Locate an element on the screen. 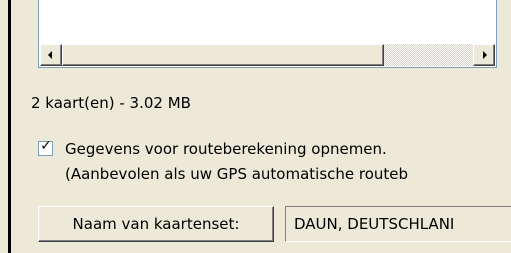  horizontal-scrollbar is located at coordinates (267, 55).